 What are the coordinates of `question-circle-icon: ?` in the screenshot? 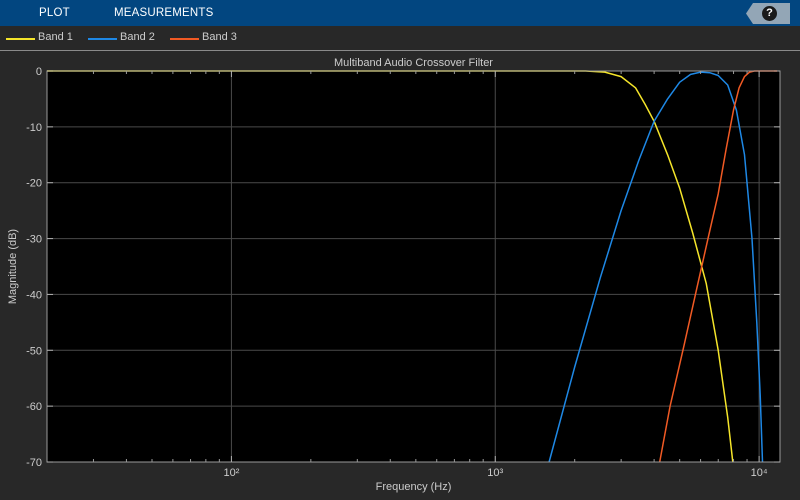 It's located at (769, 13).